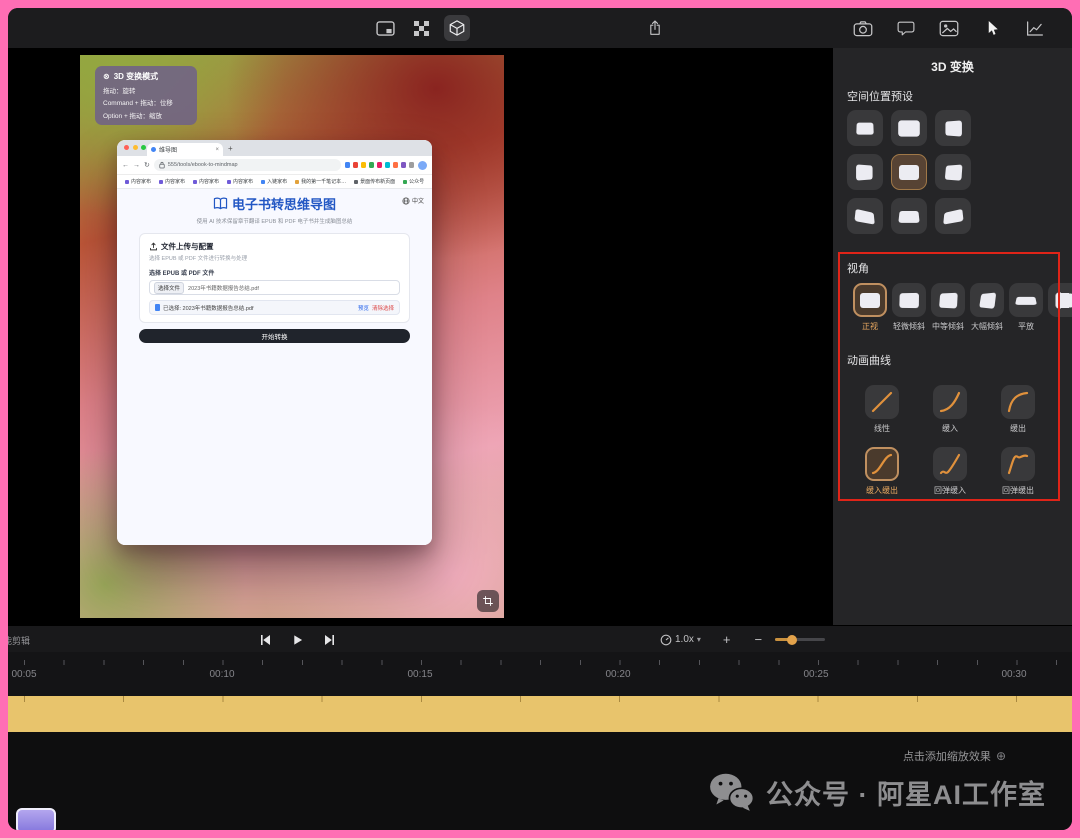  Describe the element at coordinates (488, 601) in the screenshot. I see `crop-icon` at that location.